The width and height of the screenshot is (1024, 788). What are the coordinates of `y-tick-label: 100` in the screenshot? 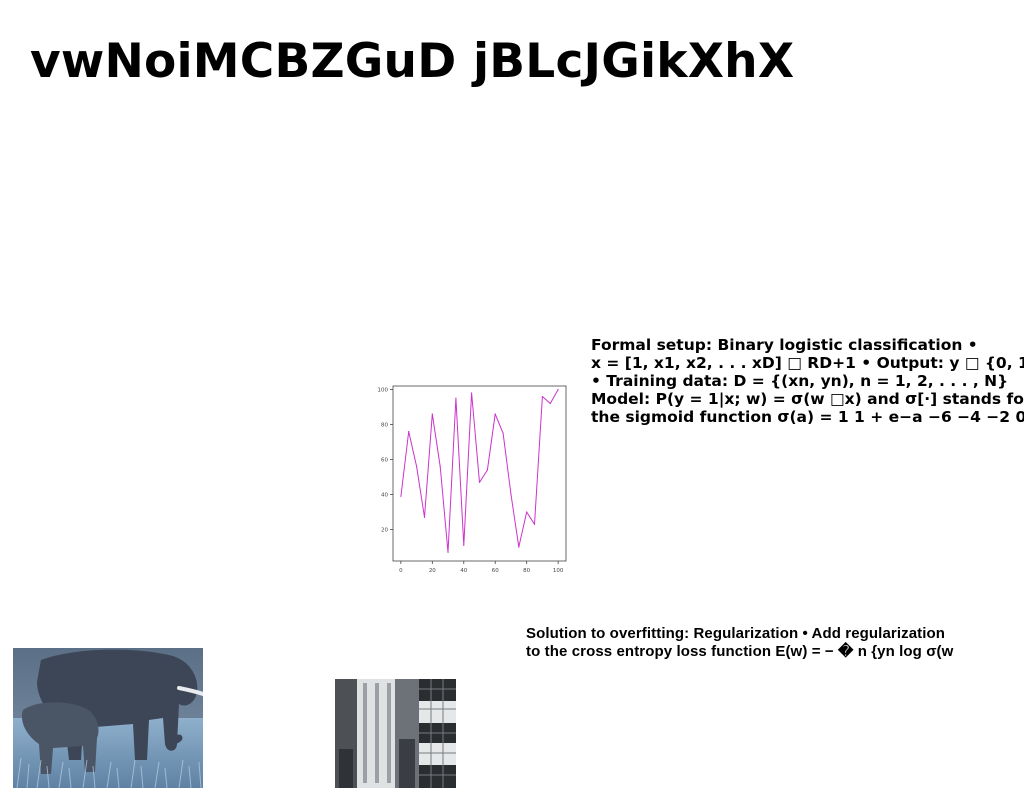 It's located at (383, 391).